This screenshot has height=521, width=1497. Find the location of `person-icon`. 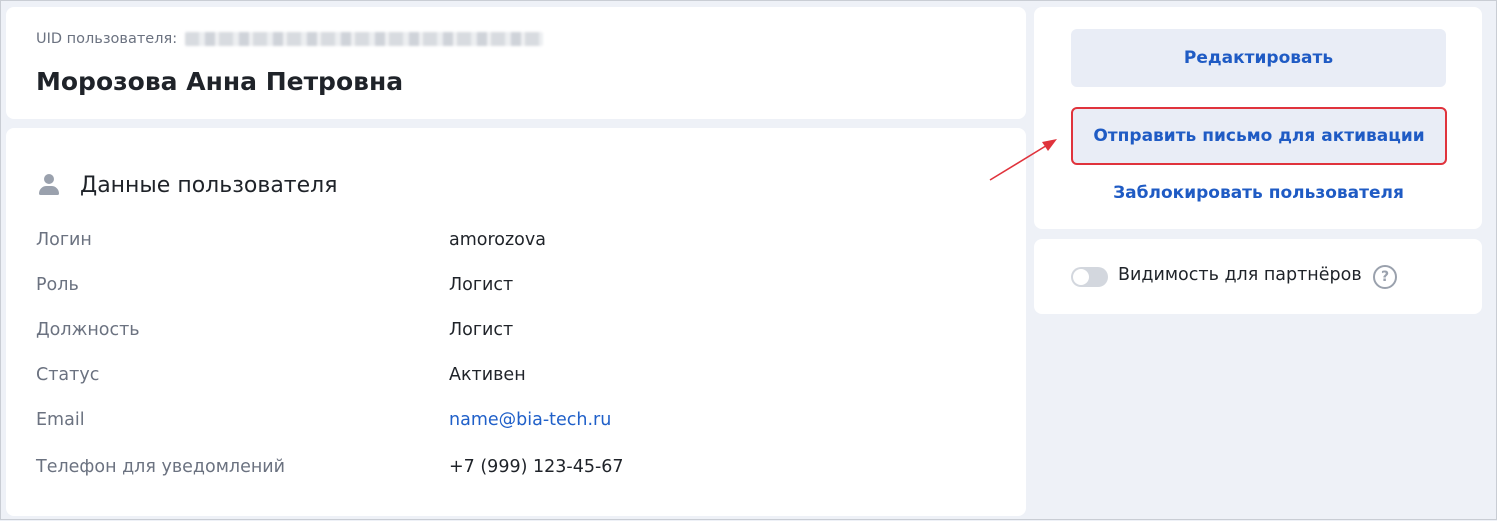

person-icon is located at coordinates (49, 185).